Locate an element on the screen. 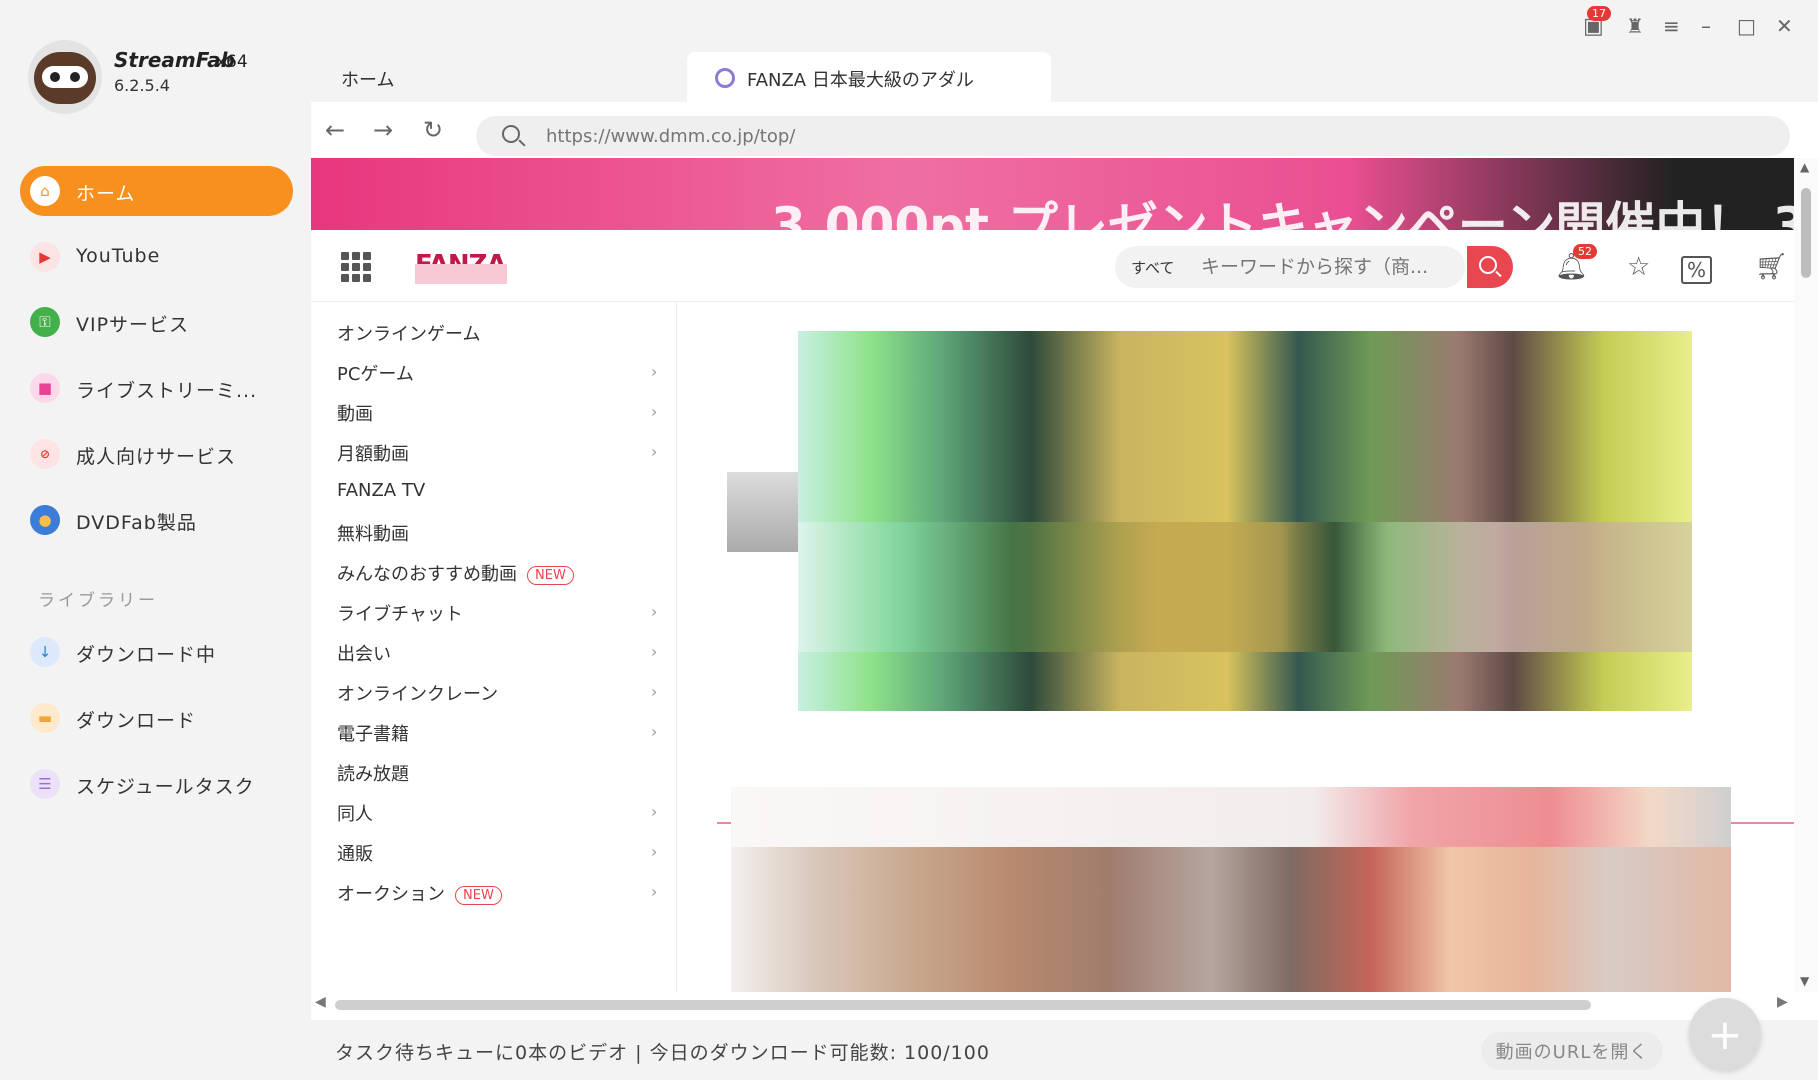  sidebar-item-schedule-tasks: ☰ スケジュールタスク is located at coordinates (156, 784).